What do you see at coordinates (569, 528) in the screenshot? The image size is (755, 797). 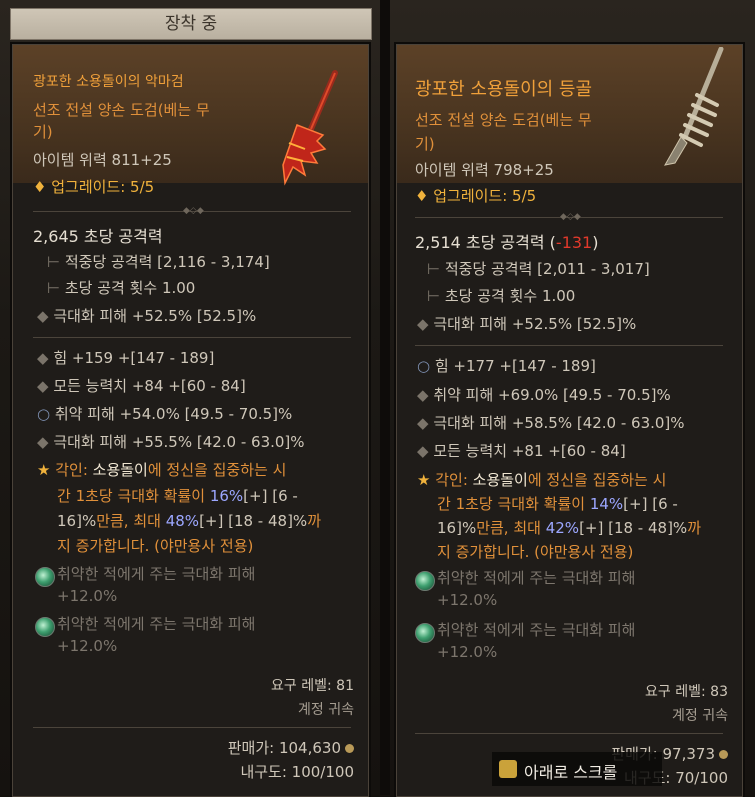 I see `aspect-line3: 16]%만큼, 최대 42%[+] [18 - 48]%까` at bounding box center [569, 528].